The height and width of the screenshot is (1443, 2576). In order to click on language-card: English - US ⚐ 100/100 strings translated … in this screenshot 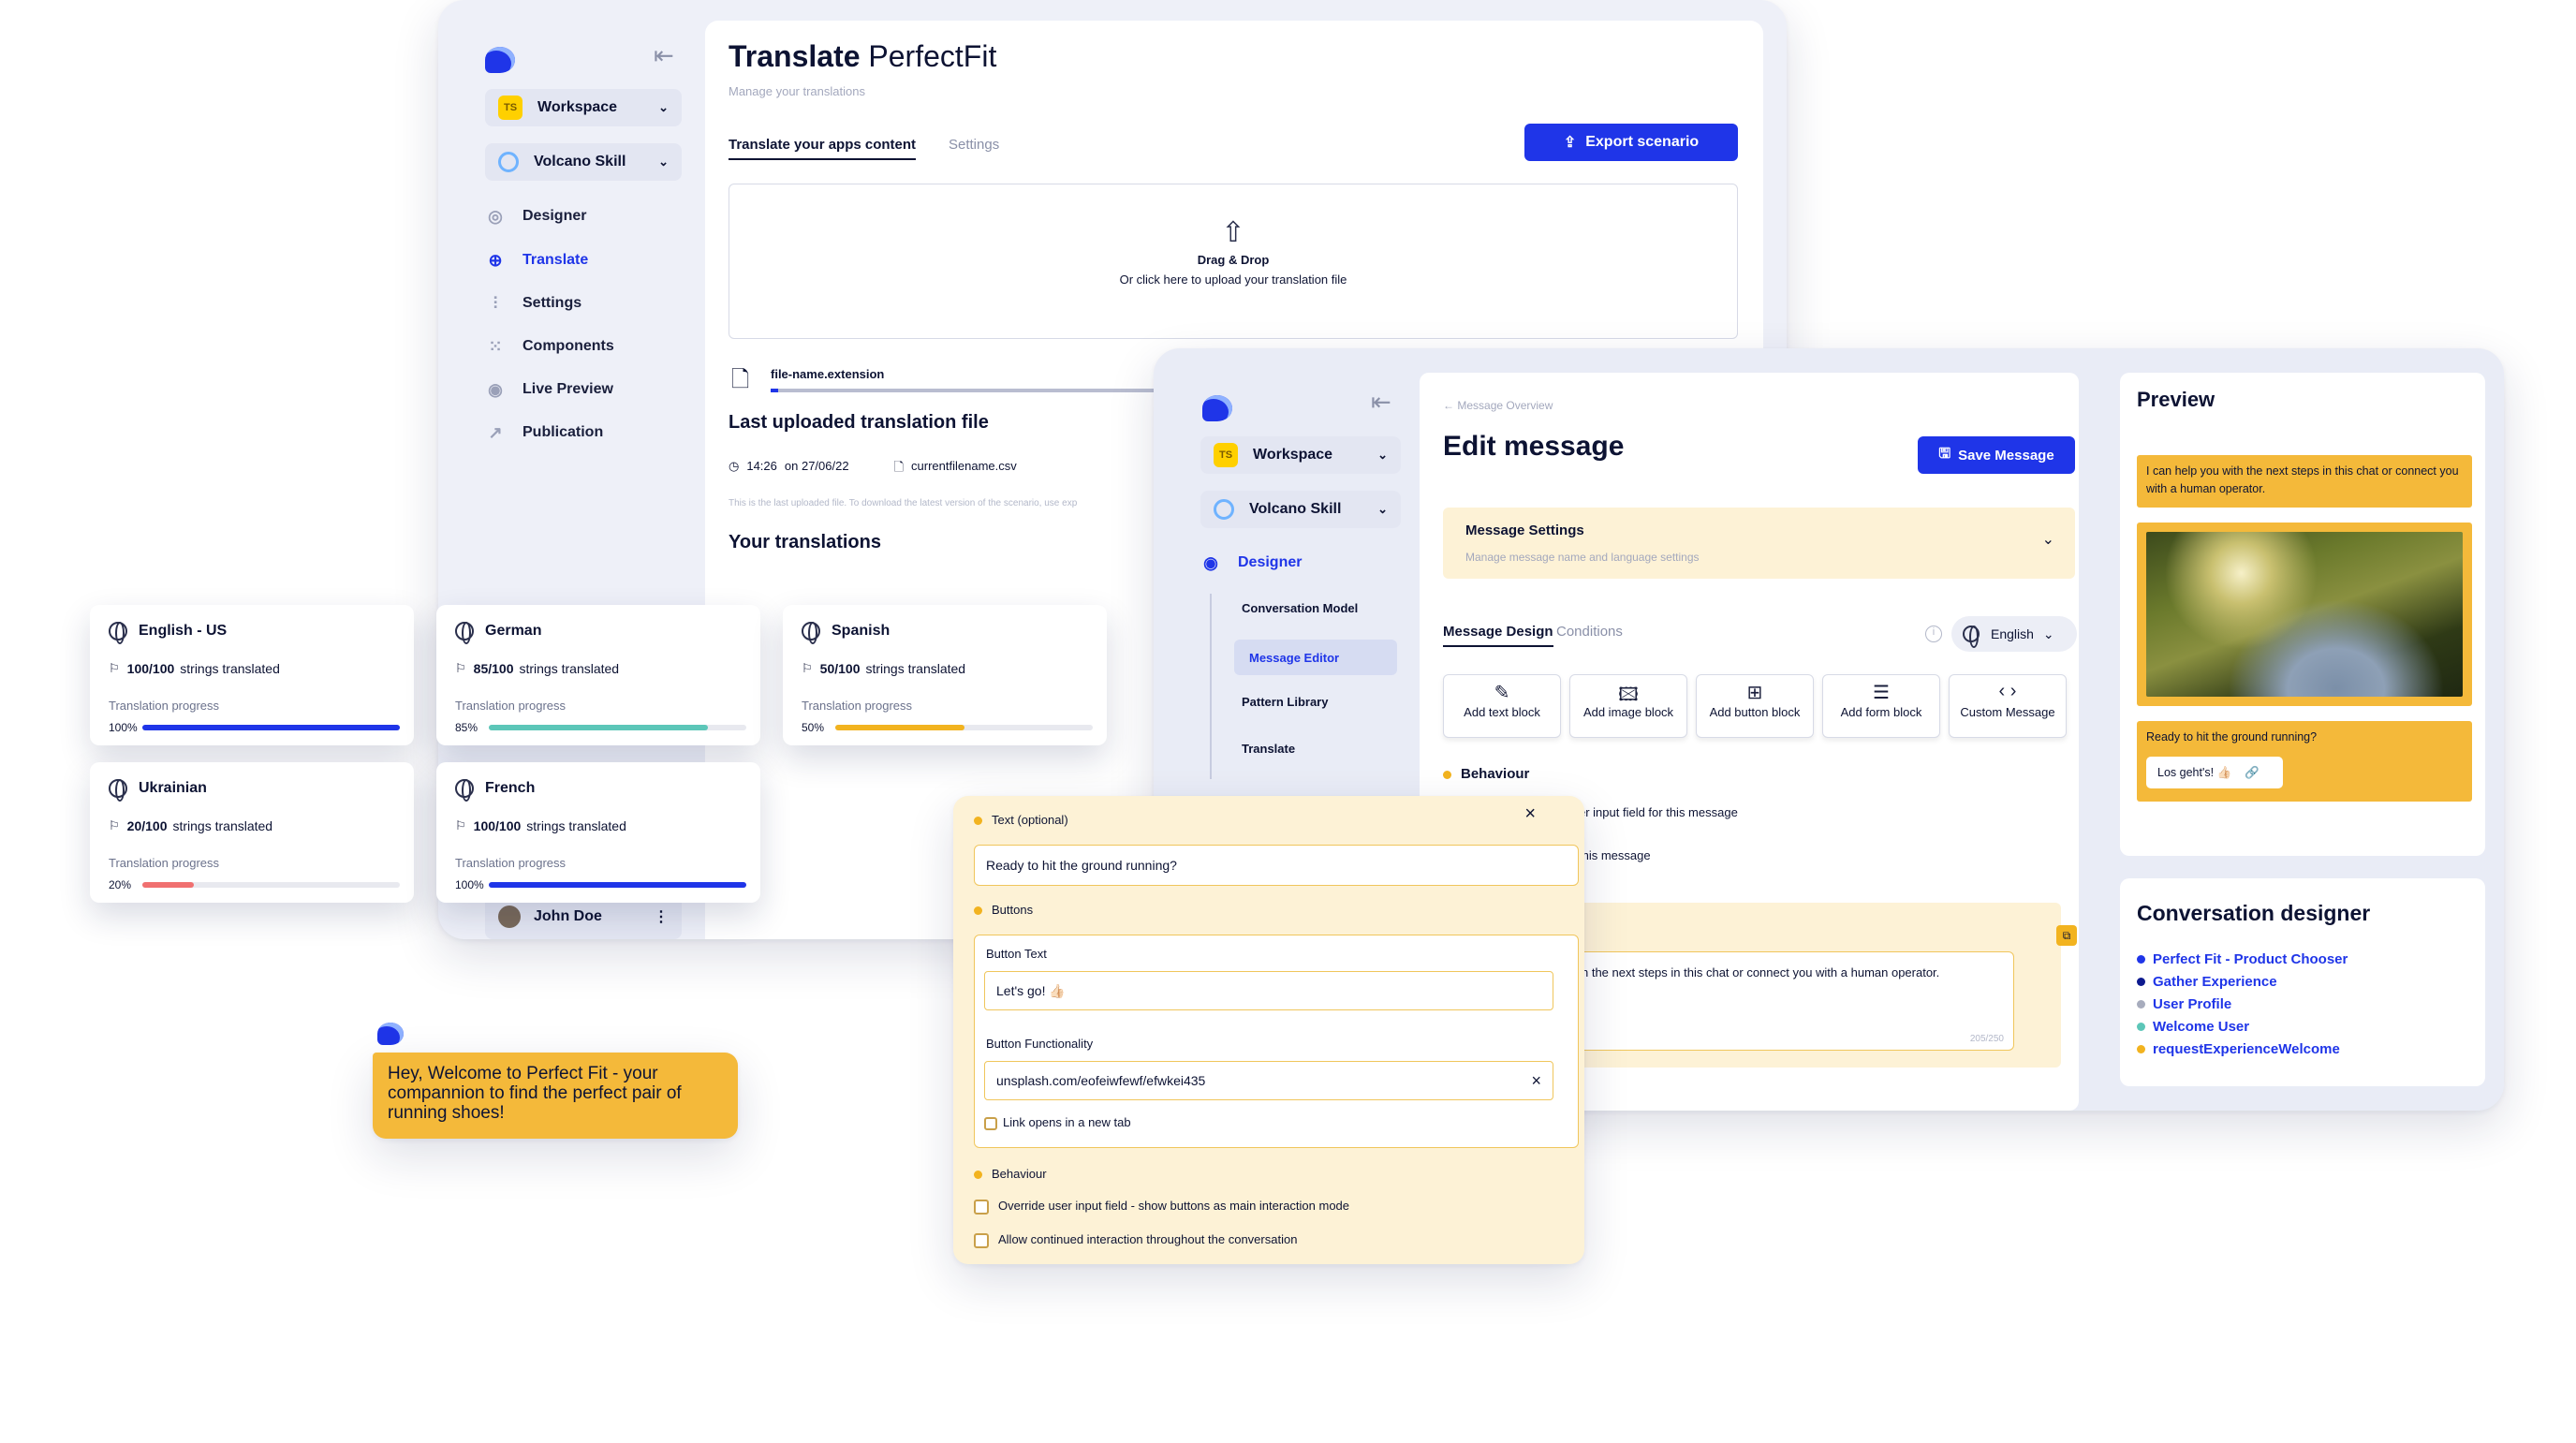, I will do `click(252, 675)`.